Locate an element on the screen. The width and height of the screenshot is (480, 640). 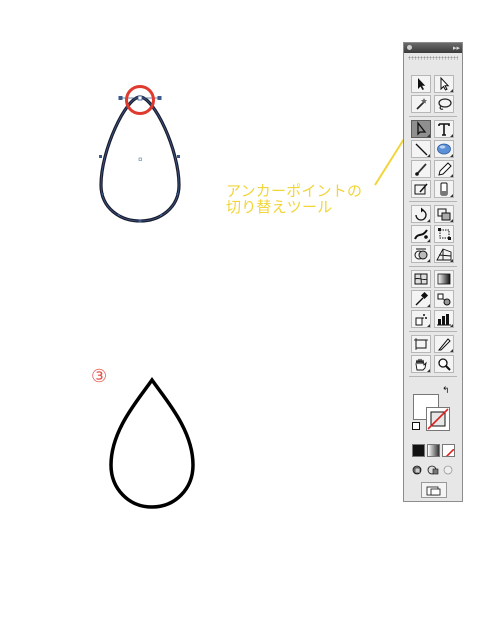
step-marker: ③ is located at coordinates (99, 376).